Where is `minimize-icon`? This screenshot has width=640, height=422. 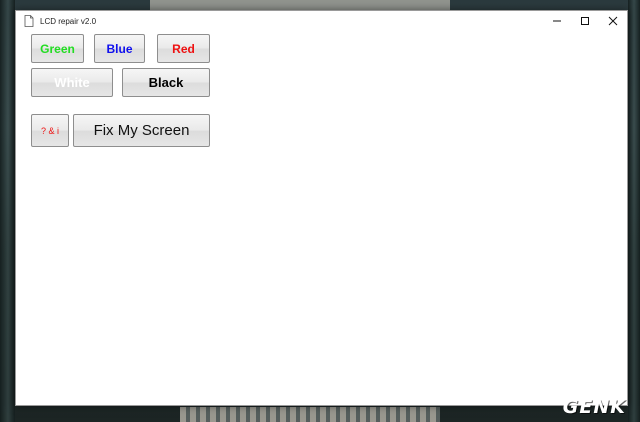
minimize-icon is located at coordinates (557, 21).